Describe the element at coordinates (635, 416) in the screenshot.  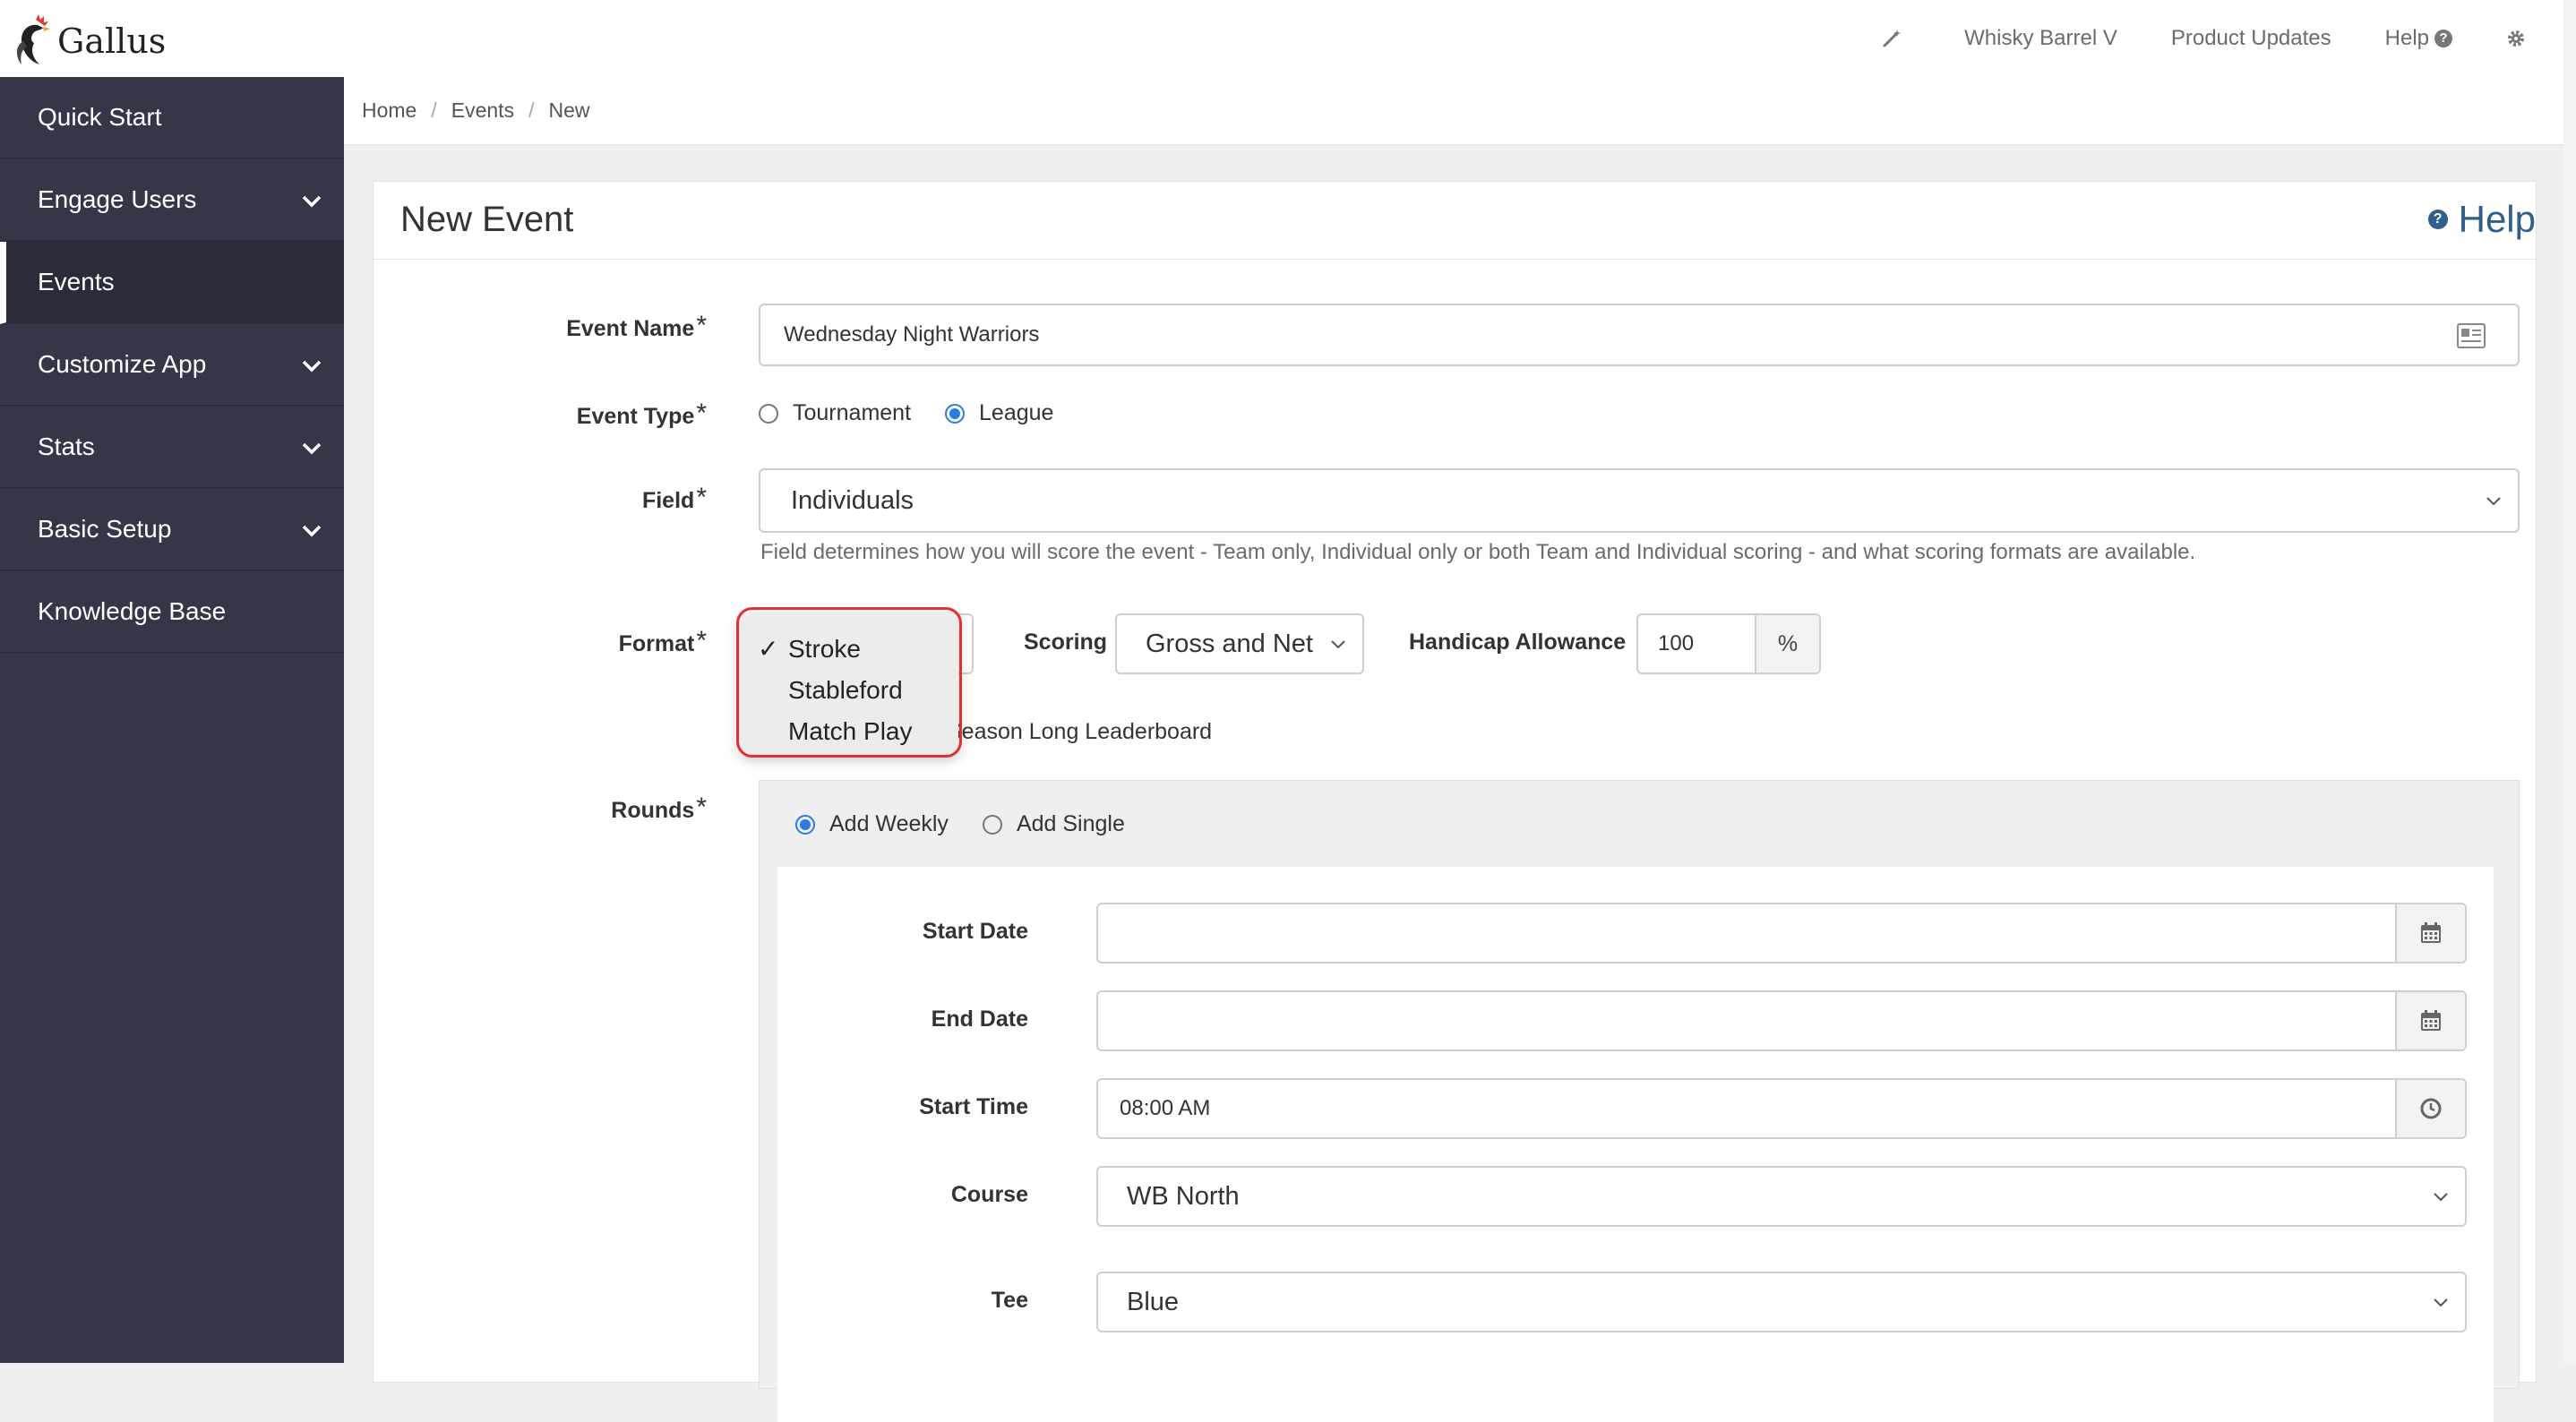
I see `event-type-label-text: Event Type` at that location.